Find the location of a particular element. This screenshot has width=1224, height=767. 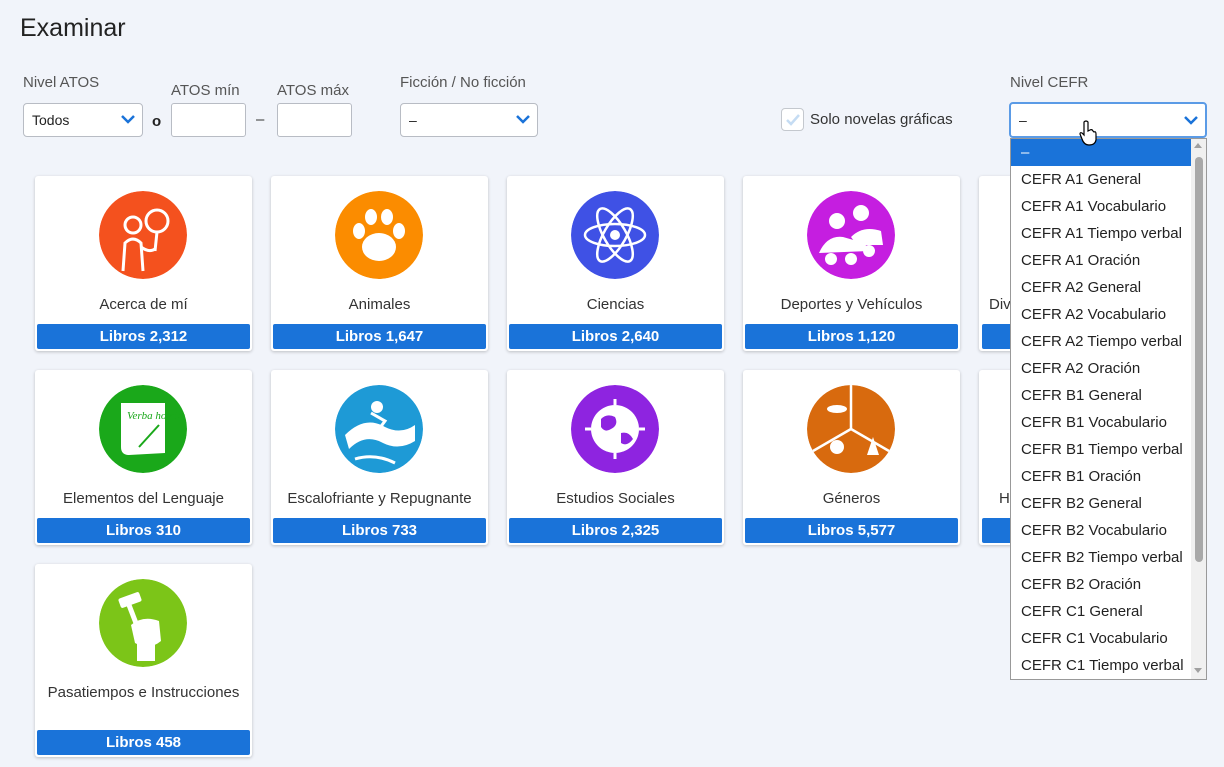

hammer-fist-icon is located at coordinates (143, 623).